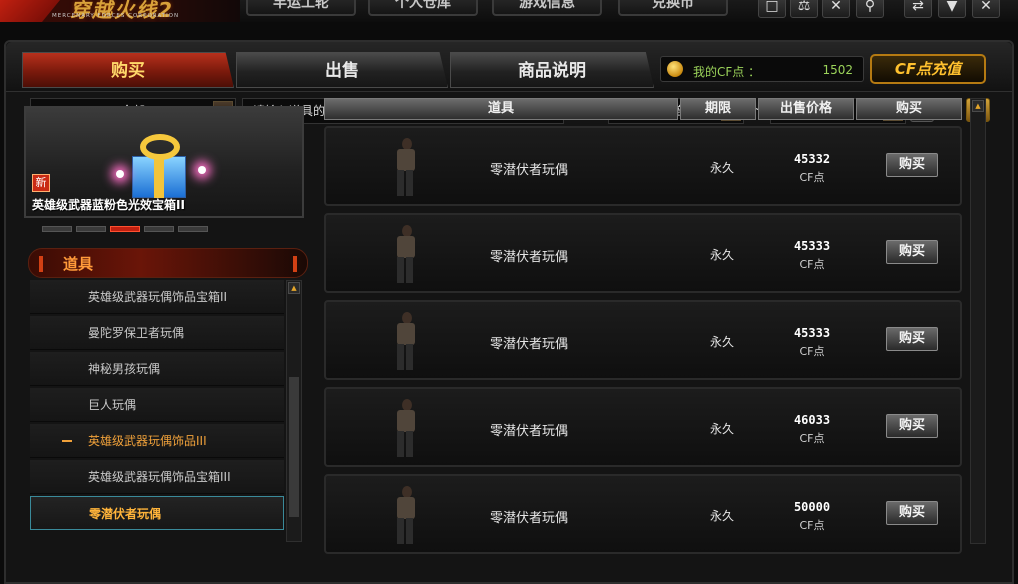 This screenshot has height=584, width=1018. What do you see at coordinates (147, 441) in the screenshot?
I see `list-item-label: 英雄级武器玩偶饰品III` at bounding box center [147, 441].